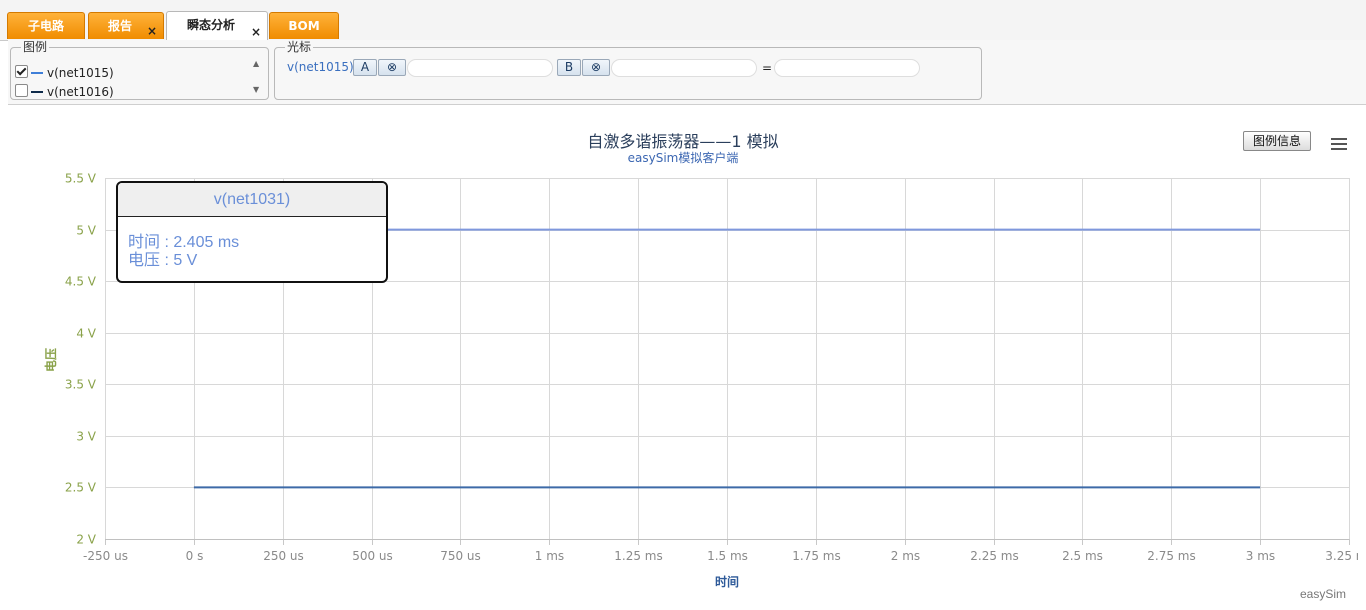 The width and height of the screenshot is (1366, 610). What do you see at coordinates (81, 179) in the screenshot?
I see `y-tick-label: 5.5 V` at bounding box center [81, 179].